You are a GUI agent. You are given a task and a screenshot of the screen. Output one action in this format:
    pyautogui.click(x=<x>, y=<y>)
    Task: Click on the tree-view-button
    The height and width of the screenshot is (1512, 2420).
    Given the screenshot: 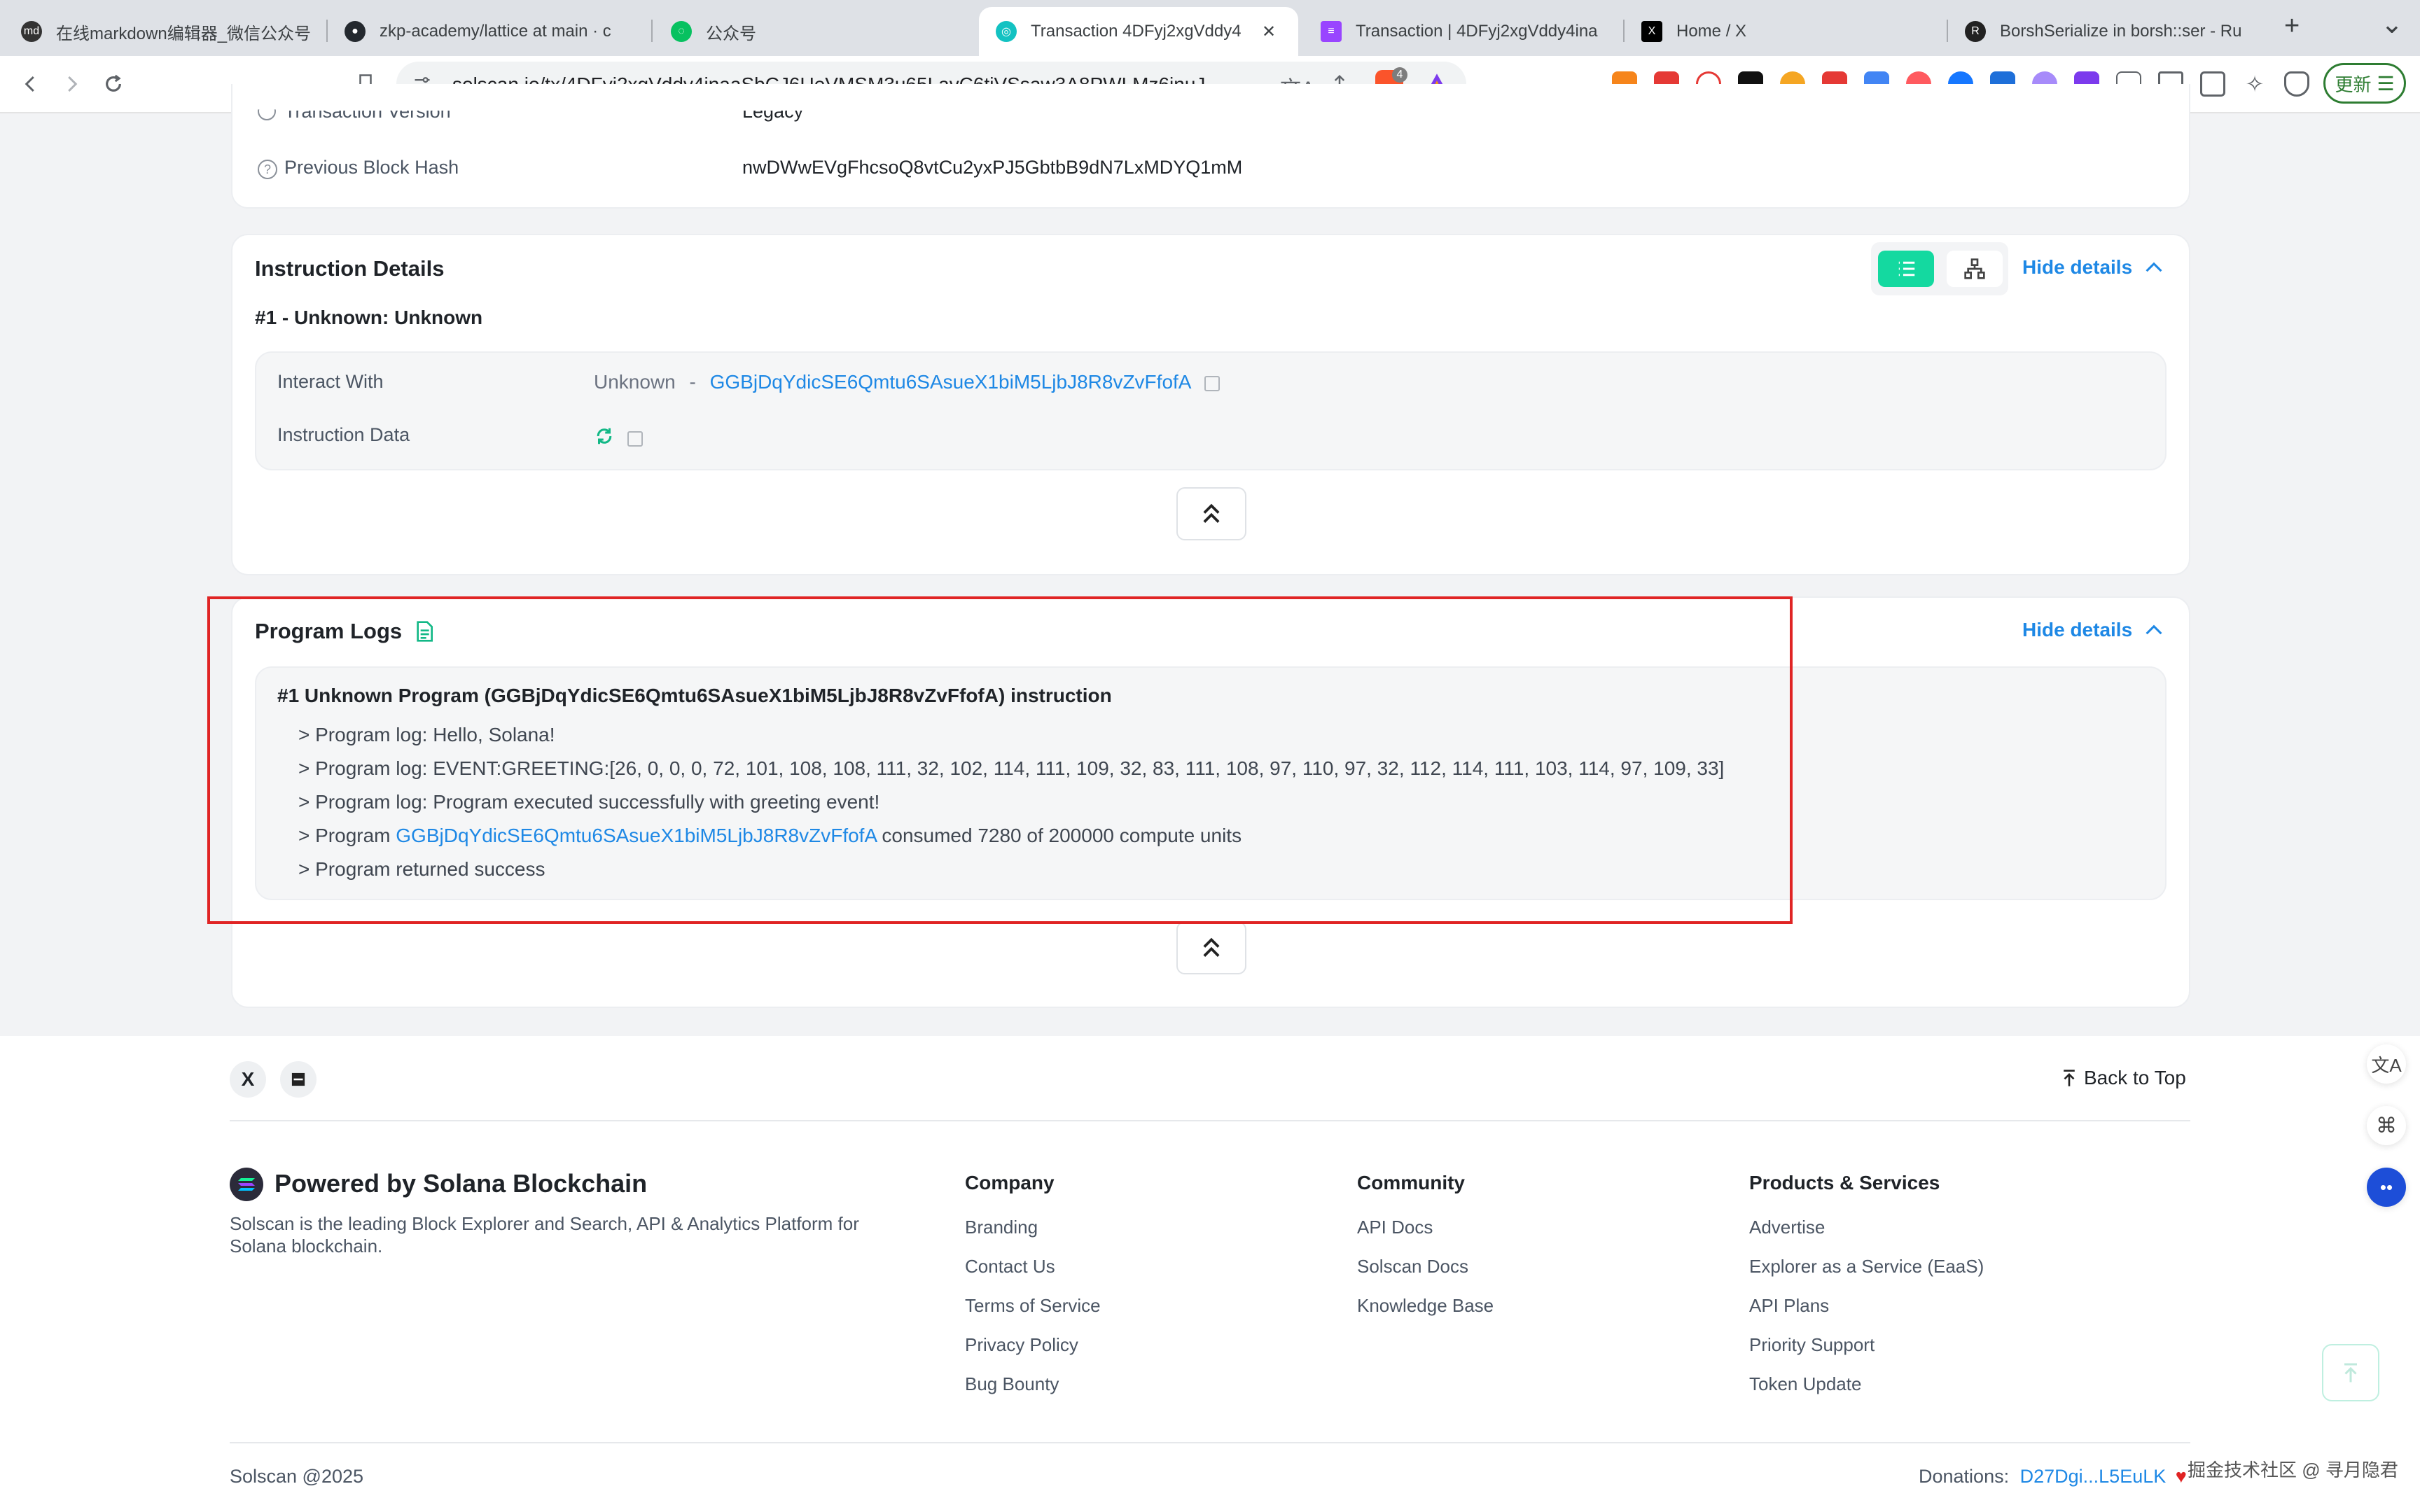 What is the action you would take?
    pyautogui.click(x=1975, y=269)
    